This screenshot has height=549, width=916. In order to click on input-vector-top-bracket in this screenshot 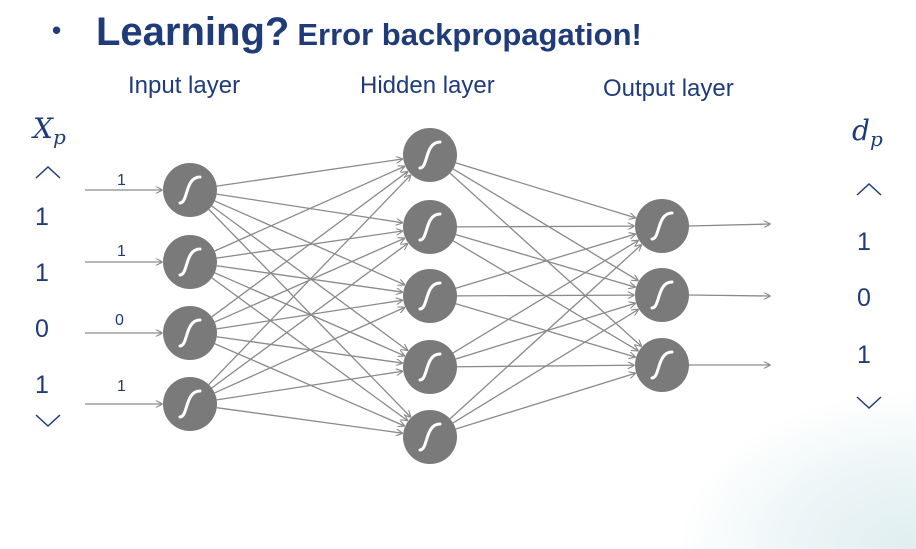, I will do `click(48, 172)`.